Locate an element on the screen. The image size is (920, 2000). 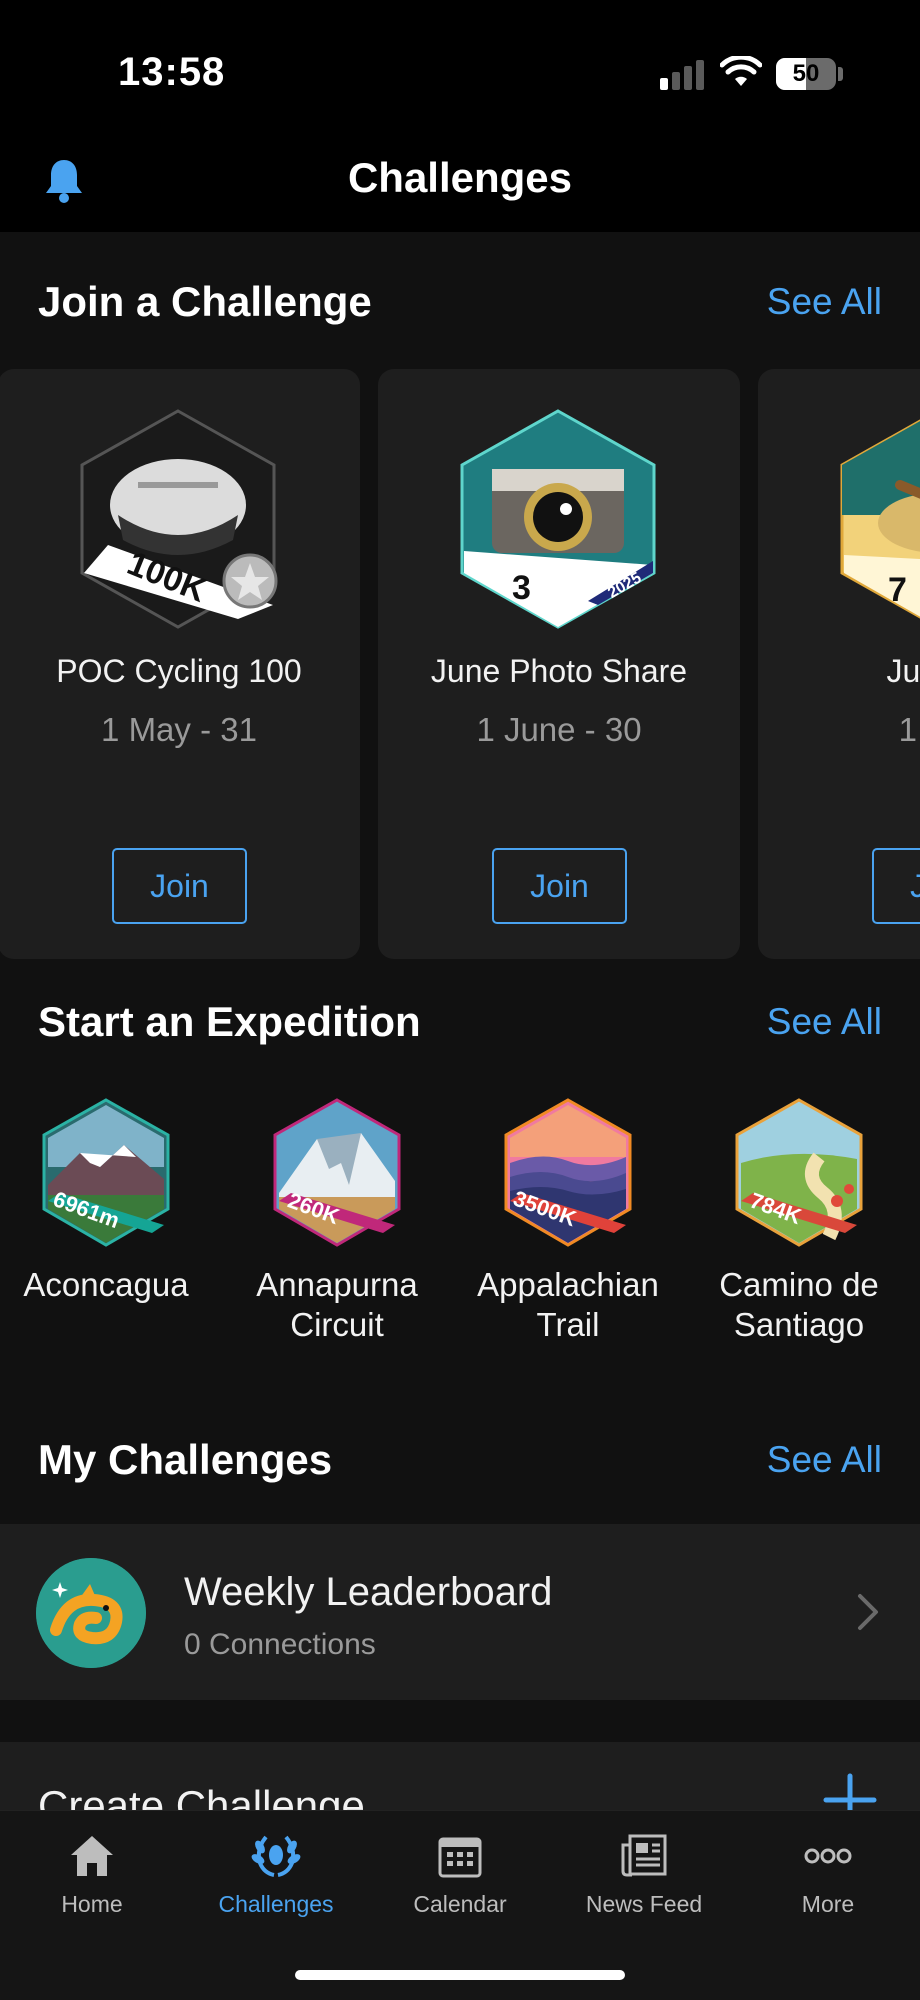
nav-header: Challenges is located at coordinates (460, 186).